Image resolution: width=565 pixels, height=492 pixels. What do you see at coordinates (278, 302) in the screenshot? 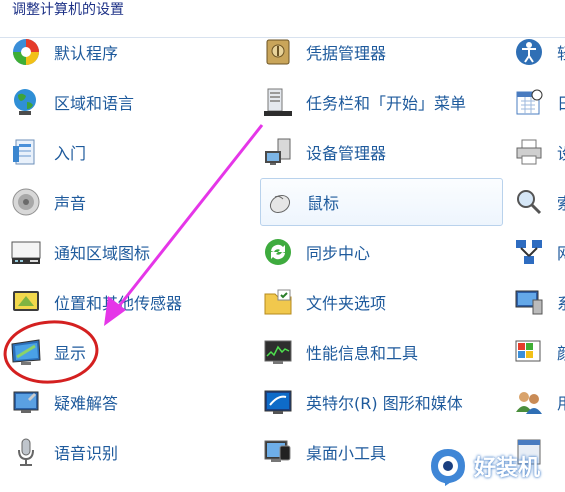
I see `folder-options-icon` at bounding box center [278, 302].